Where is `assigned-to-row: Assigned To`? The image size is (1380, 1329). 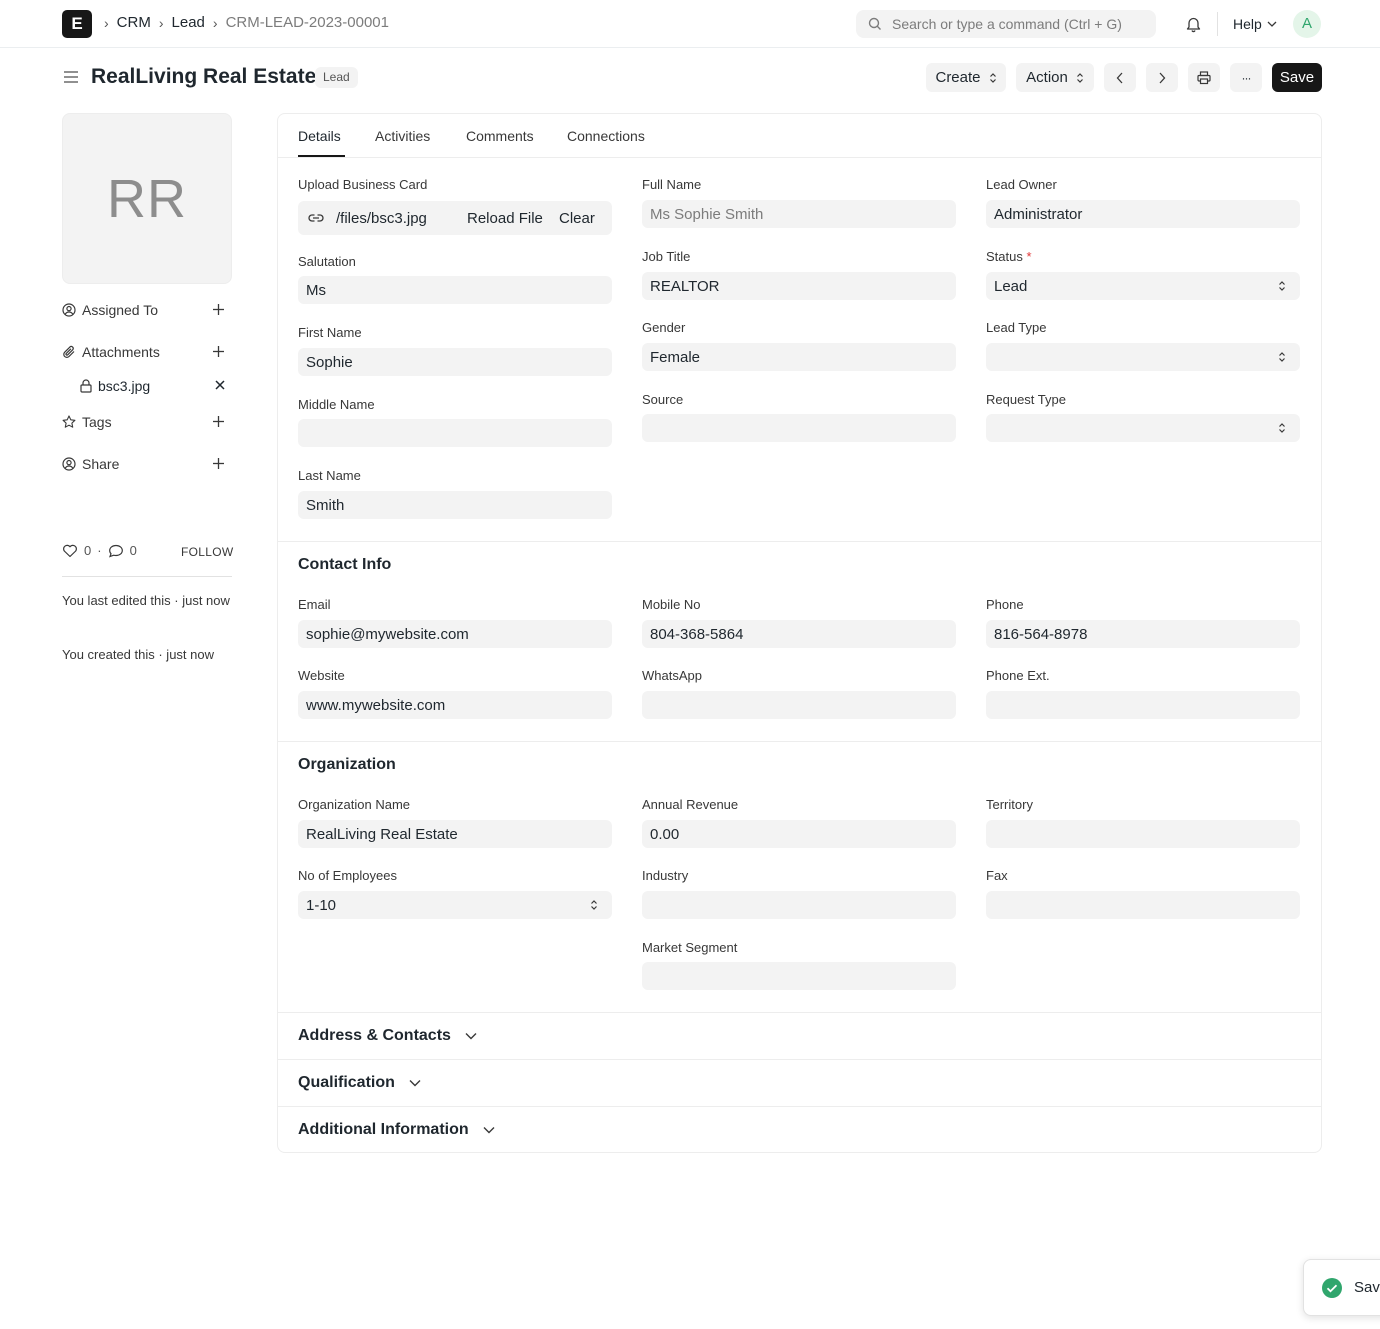
assigned-to-row: Assigned To is located at coordinates (147, 310).